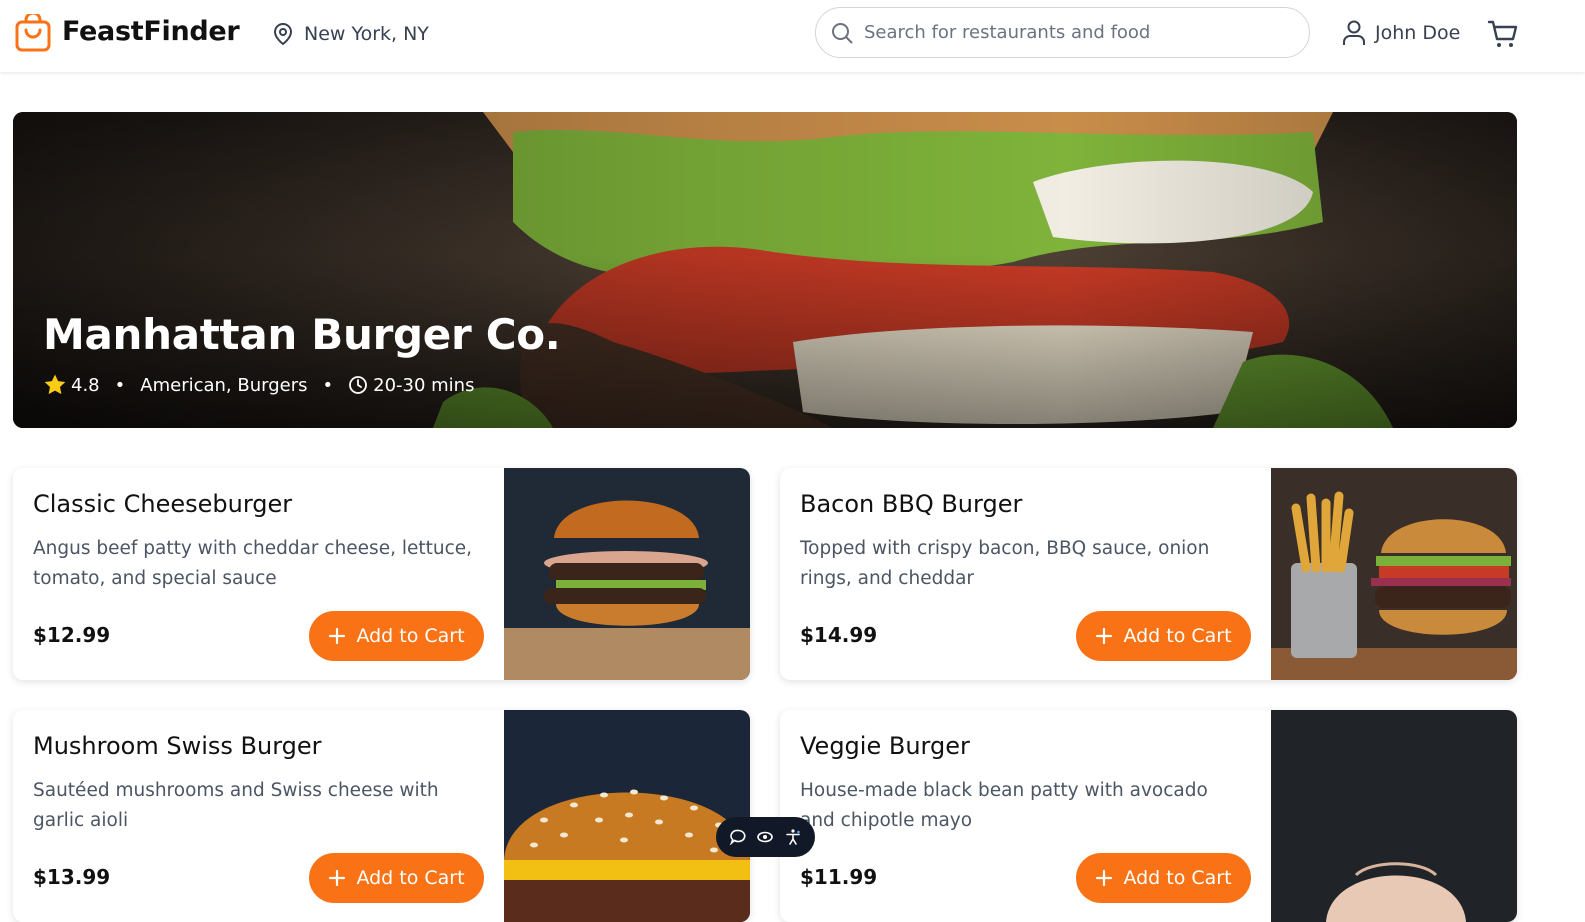  Describe the element at coordinates (72, 635) in the screenshot. I see `menu-item-price: $12.99` at that location.